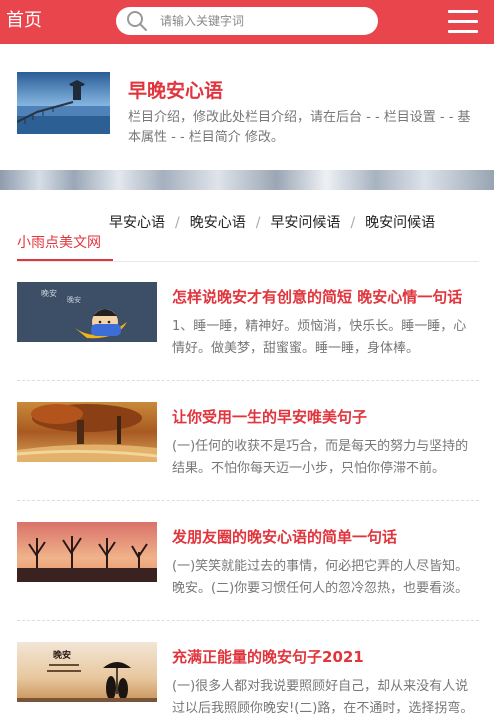 This screenshot has height=728, width=494. What do you see at coordinates (87, 672) in the screenshot?
I see `article-thumbnail: 晚安` at bounding box center [87, 672].